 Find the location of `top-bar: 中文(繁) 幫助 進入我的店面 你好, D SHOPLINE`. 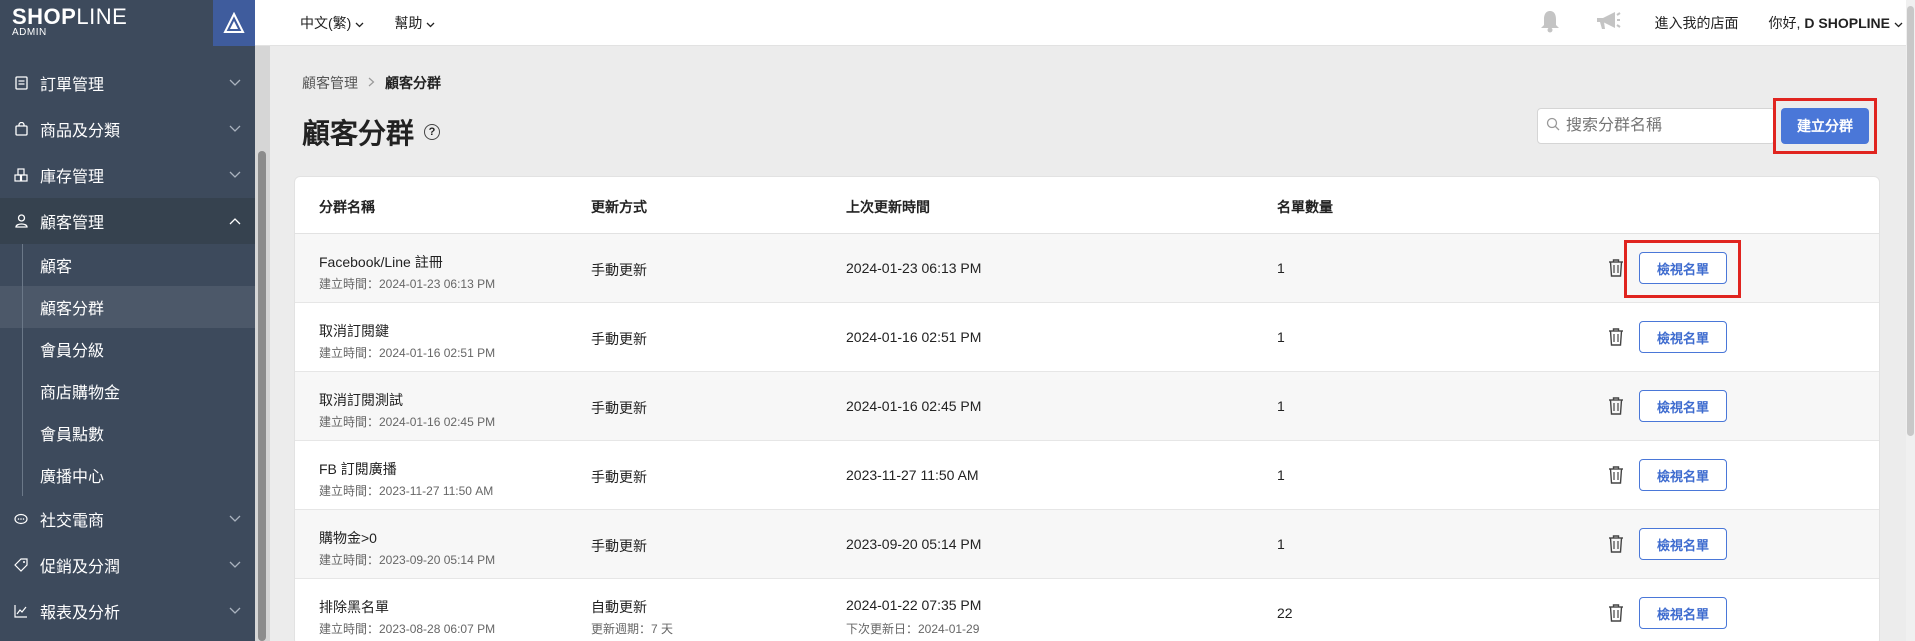

top-bar: 中文(繁) 幫助 進入我的店面 你好, D SHOPLINE is located at coordinates (1085, 23).